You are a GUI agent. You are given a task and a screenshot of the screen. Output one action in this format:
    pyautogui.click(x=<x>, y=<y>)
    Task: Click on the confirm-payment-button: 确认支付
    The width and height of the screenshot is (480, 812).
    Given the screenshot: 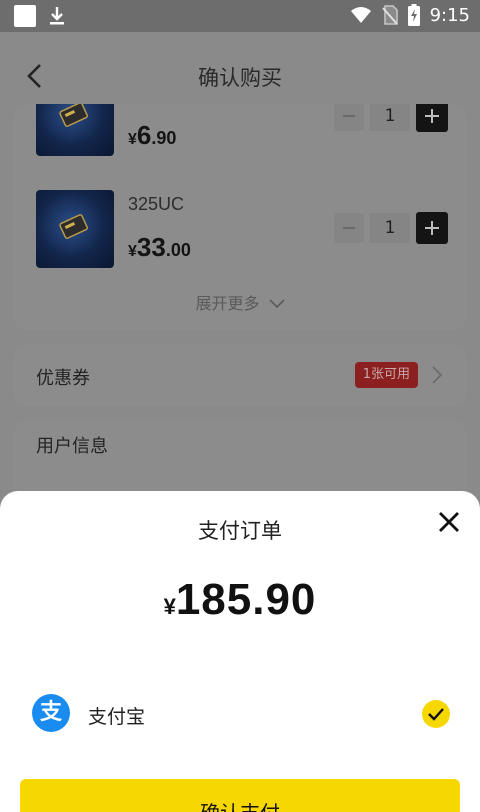 What is the action you would take?
    pyautogui.click(x=240, y=795)
    